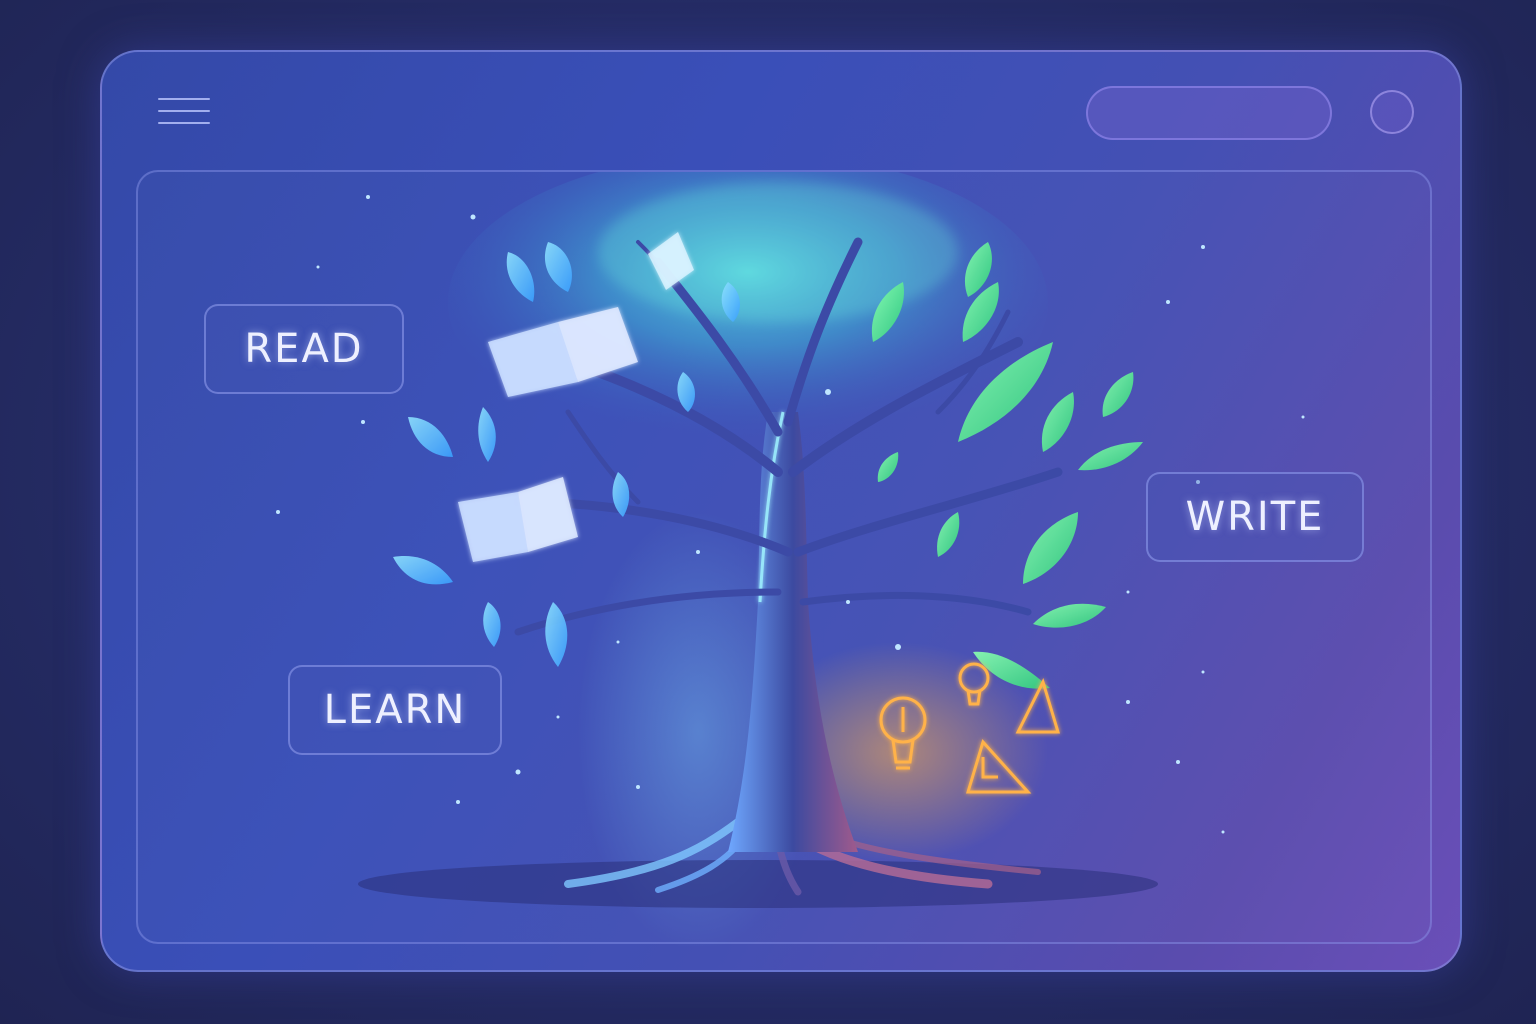 The height and width of the screenshot is (1024, 1536). What do you see at coordinates (1392, 112) in the screenshot?
I see `avatar` at bounding box center [1392, 112].